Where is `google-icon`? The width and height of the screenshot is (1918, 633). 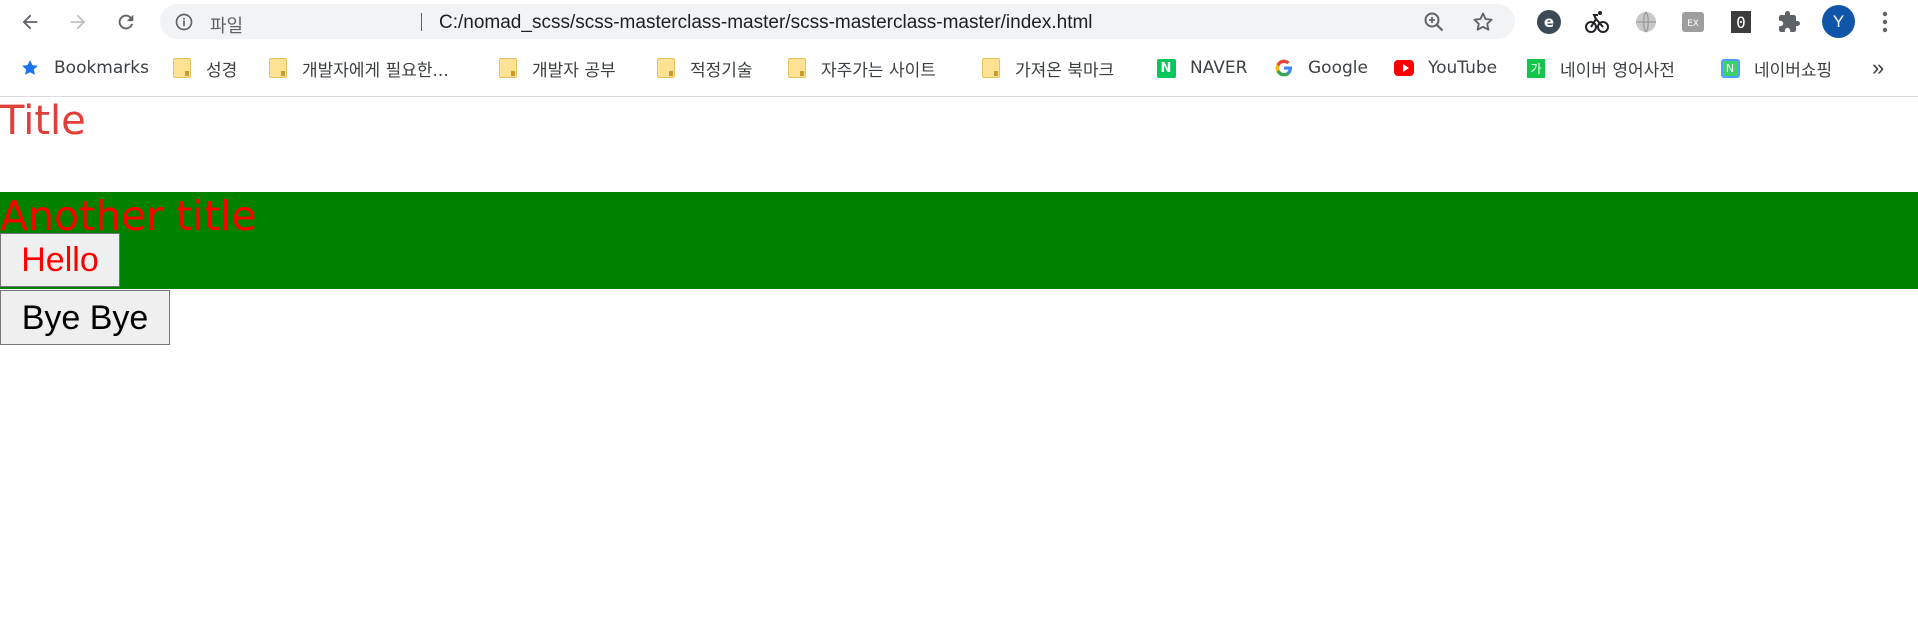
google-icon is located at coordinates (1284, 68).